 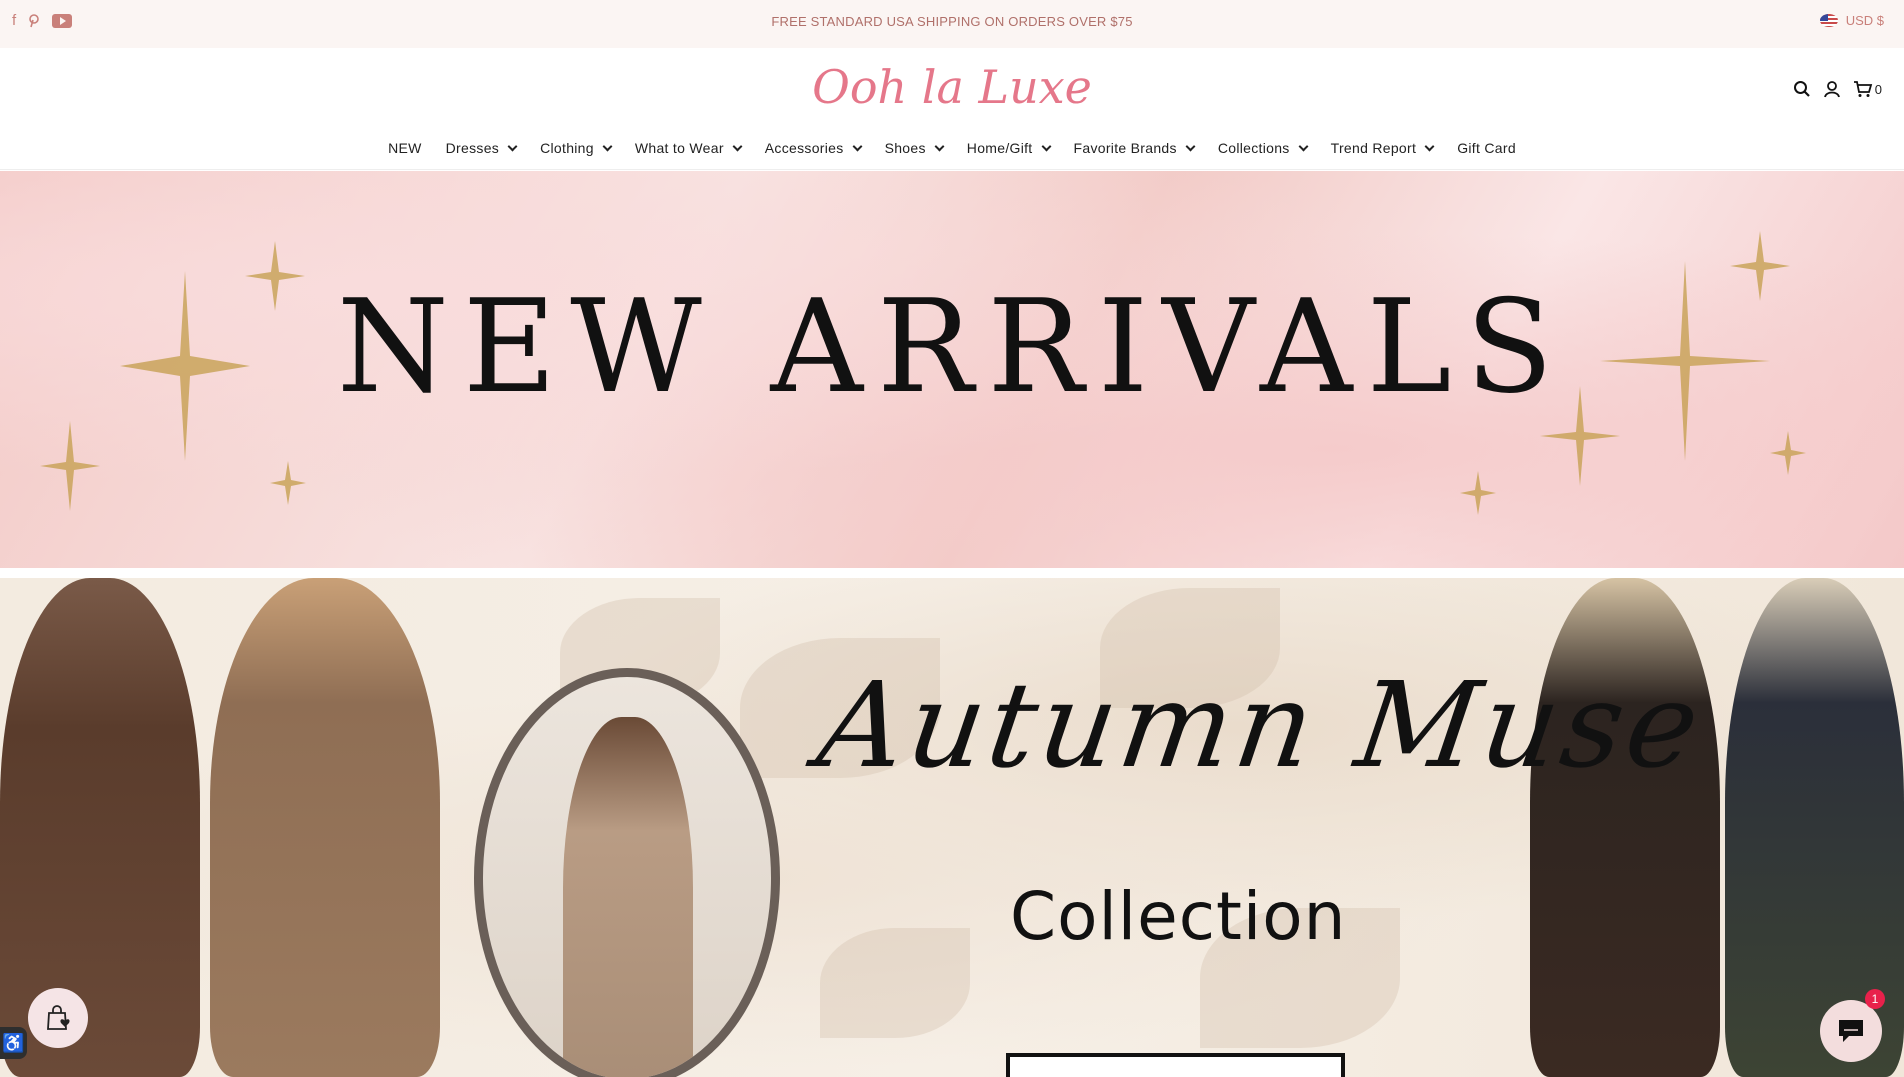 I want to click on nav-item-gift-card: Gift Card, so click(x=1486, y=148).